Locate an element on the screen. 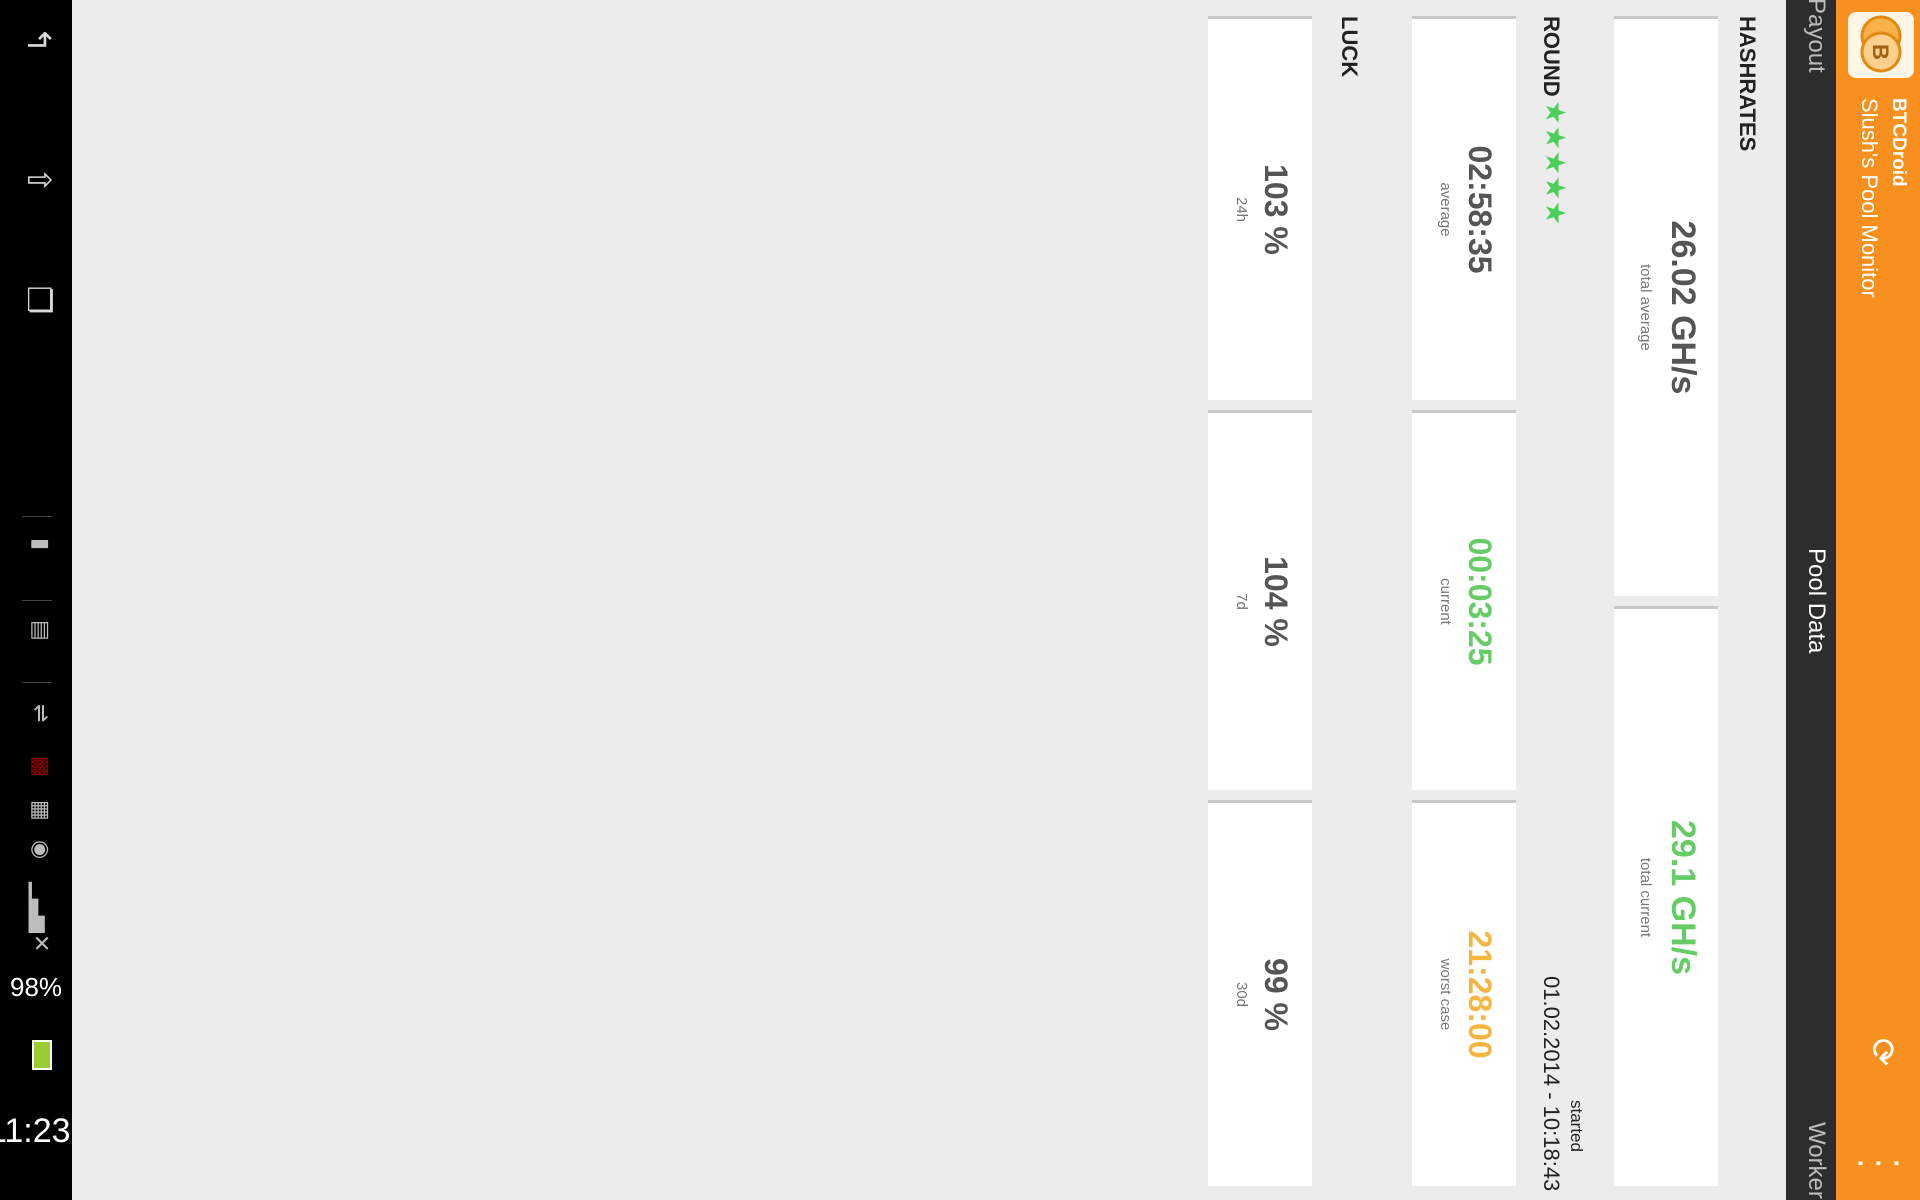 The height and width of the screenshot is (1200, 1920). round-average-value: 02:58:35 is located at coordinates (1480, 209).